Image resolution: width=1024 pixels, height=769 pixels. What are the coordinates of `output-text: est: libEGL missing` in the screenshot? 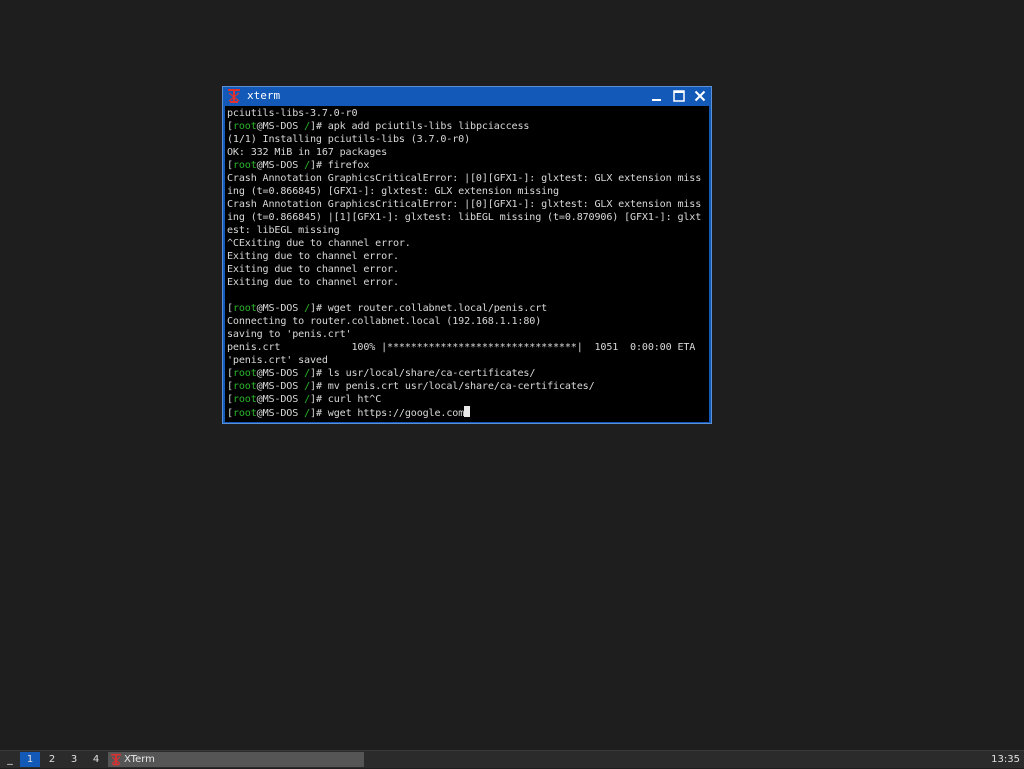 It's located at (283, 230).